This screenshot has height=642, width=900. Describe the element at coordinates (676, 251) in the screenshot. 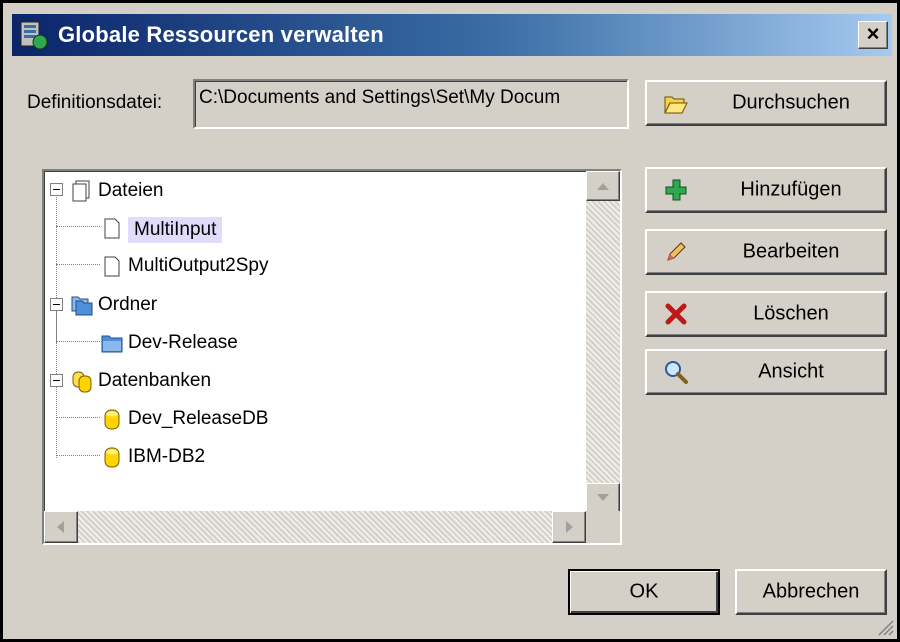

I see `pencil-icon` at that location.